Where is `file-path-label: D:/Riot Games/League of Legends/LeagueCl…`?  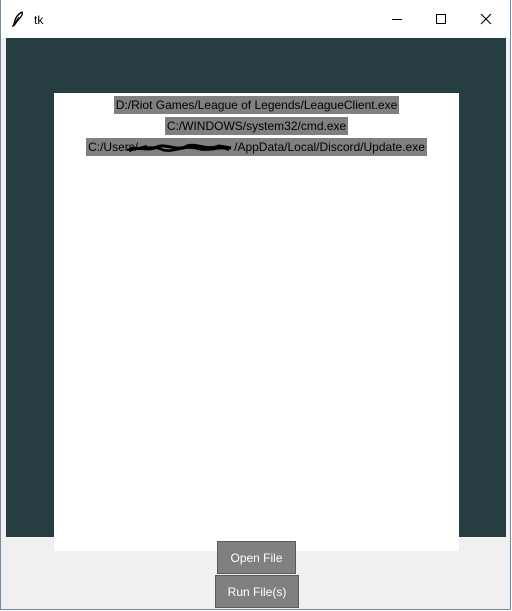
file-path-label: D:/Riot Games/League of Legends/LeagueCl… is located at coordinates (256, 105).